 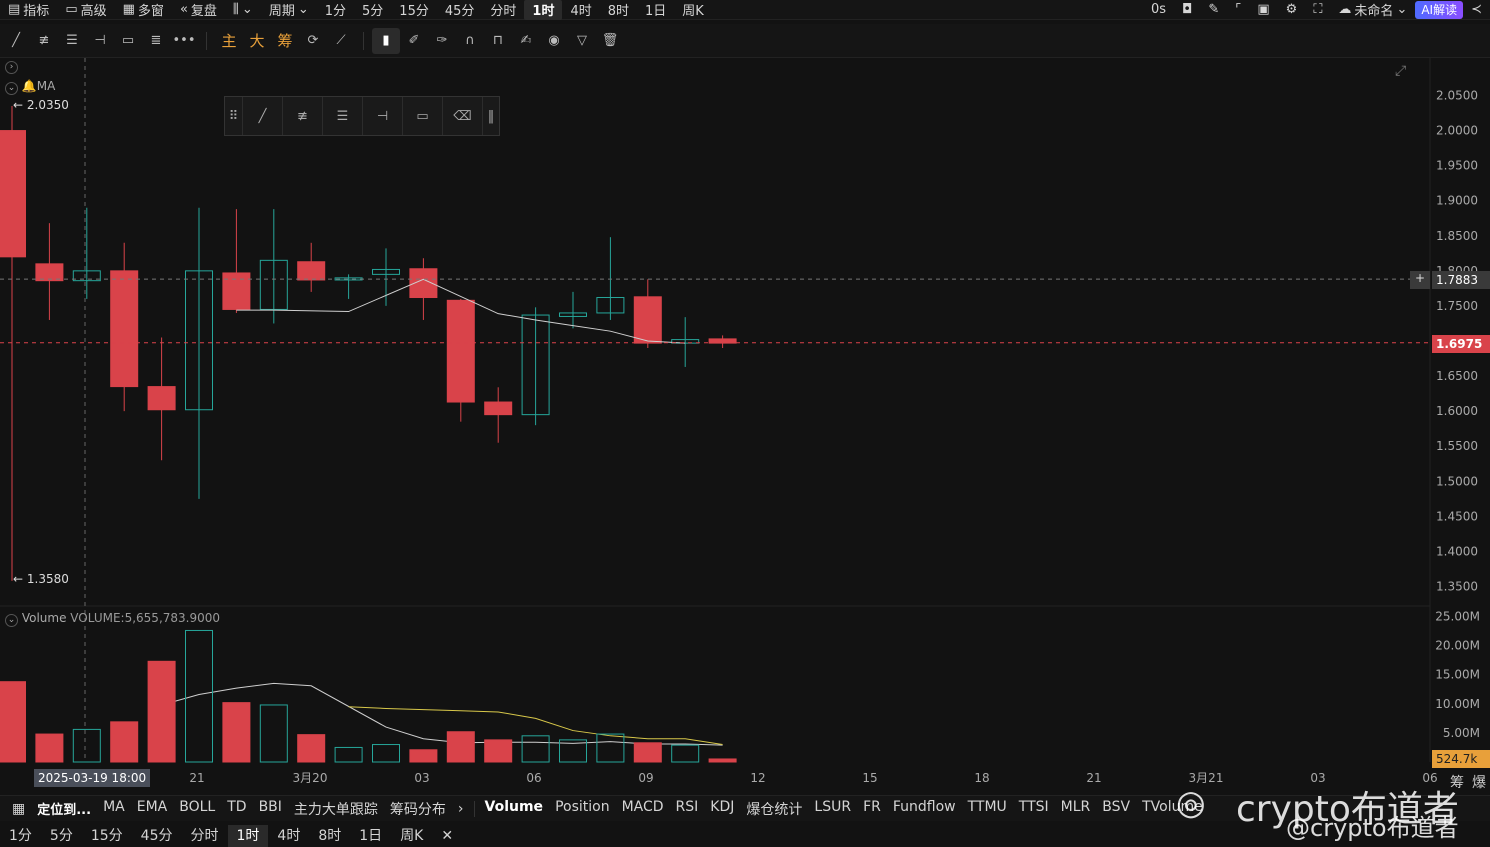 What do you see at coordinates (872, 809) in the screenshot?
I see `sub-indicator-7: FR` at bounding box center [872, 809].